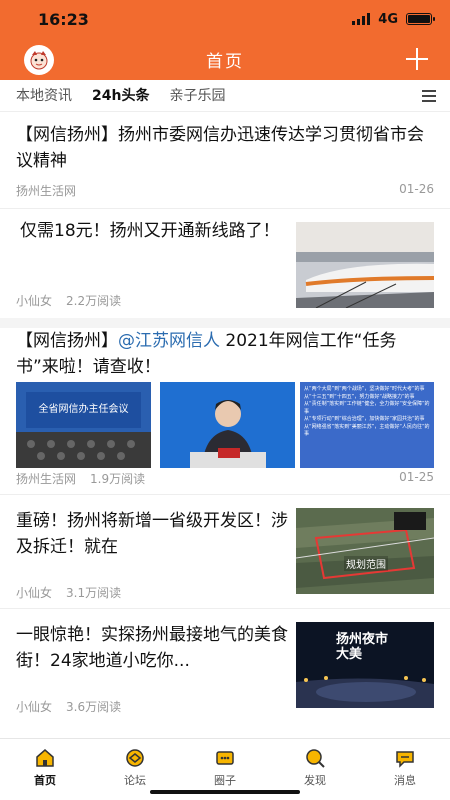  Describe the element at coordinates (120, 96) in the screenshot. I see `tab-24h: 24h头条` at that location.